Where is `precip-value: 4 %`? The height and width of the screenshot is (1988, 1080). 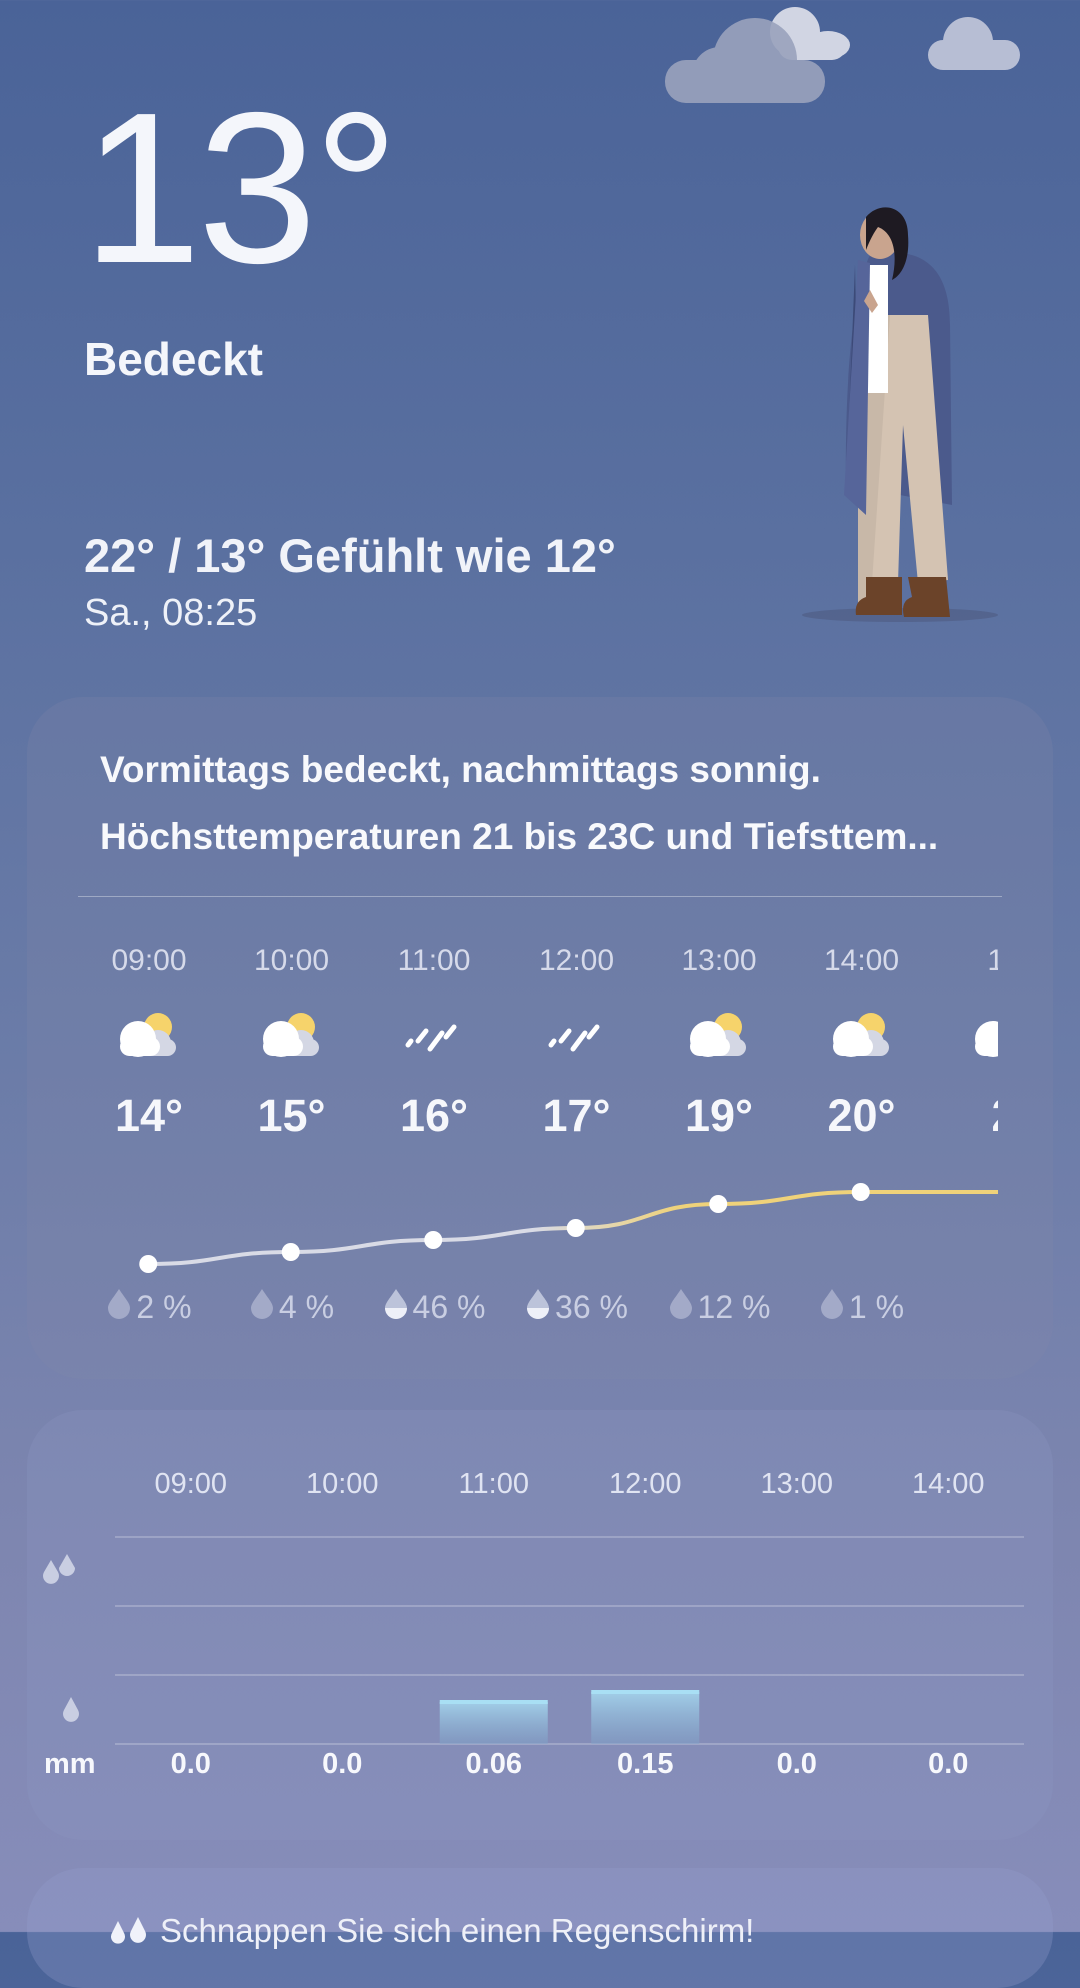 precip-value: 4 % is located at coordinates (306, 1306).